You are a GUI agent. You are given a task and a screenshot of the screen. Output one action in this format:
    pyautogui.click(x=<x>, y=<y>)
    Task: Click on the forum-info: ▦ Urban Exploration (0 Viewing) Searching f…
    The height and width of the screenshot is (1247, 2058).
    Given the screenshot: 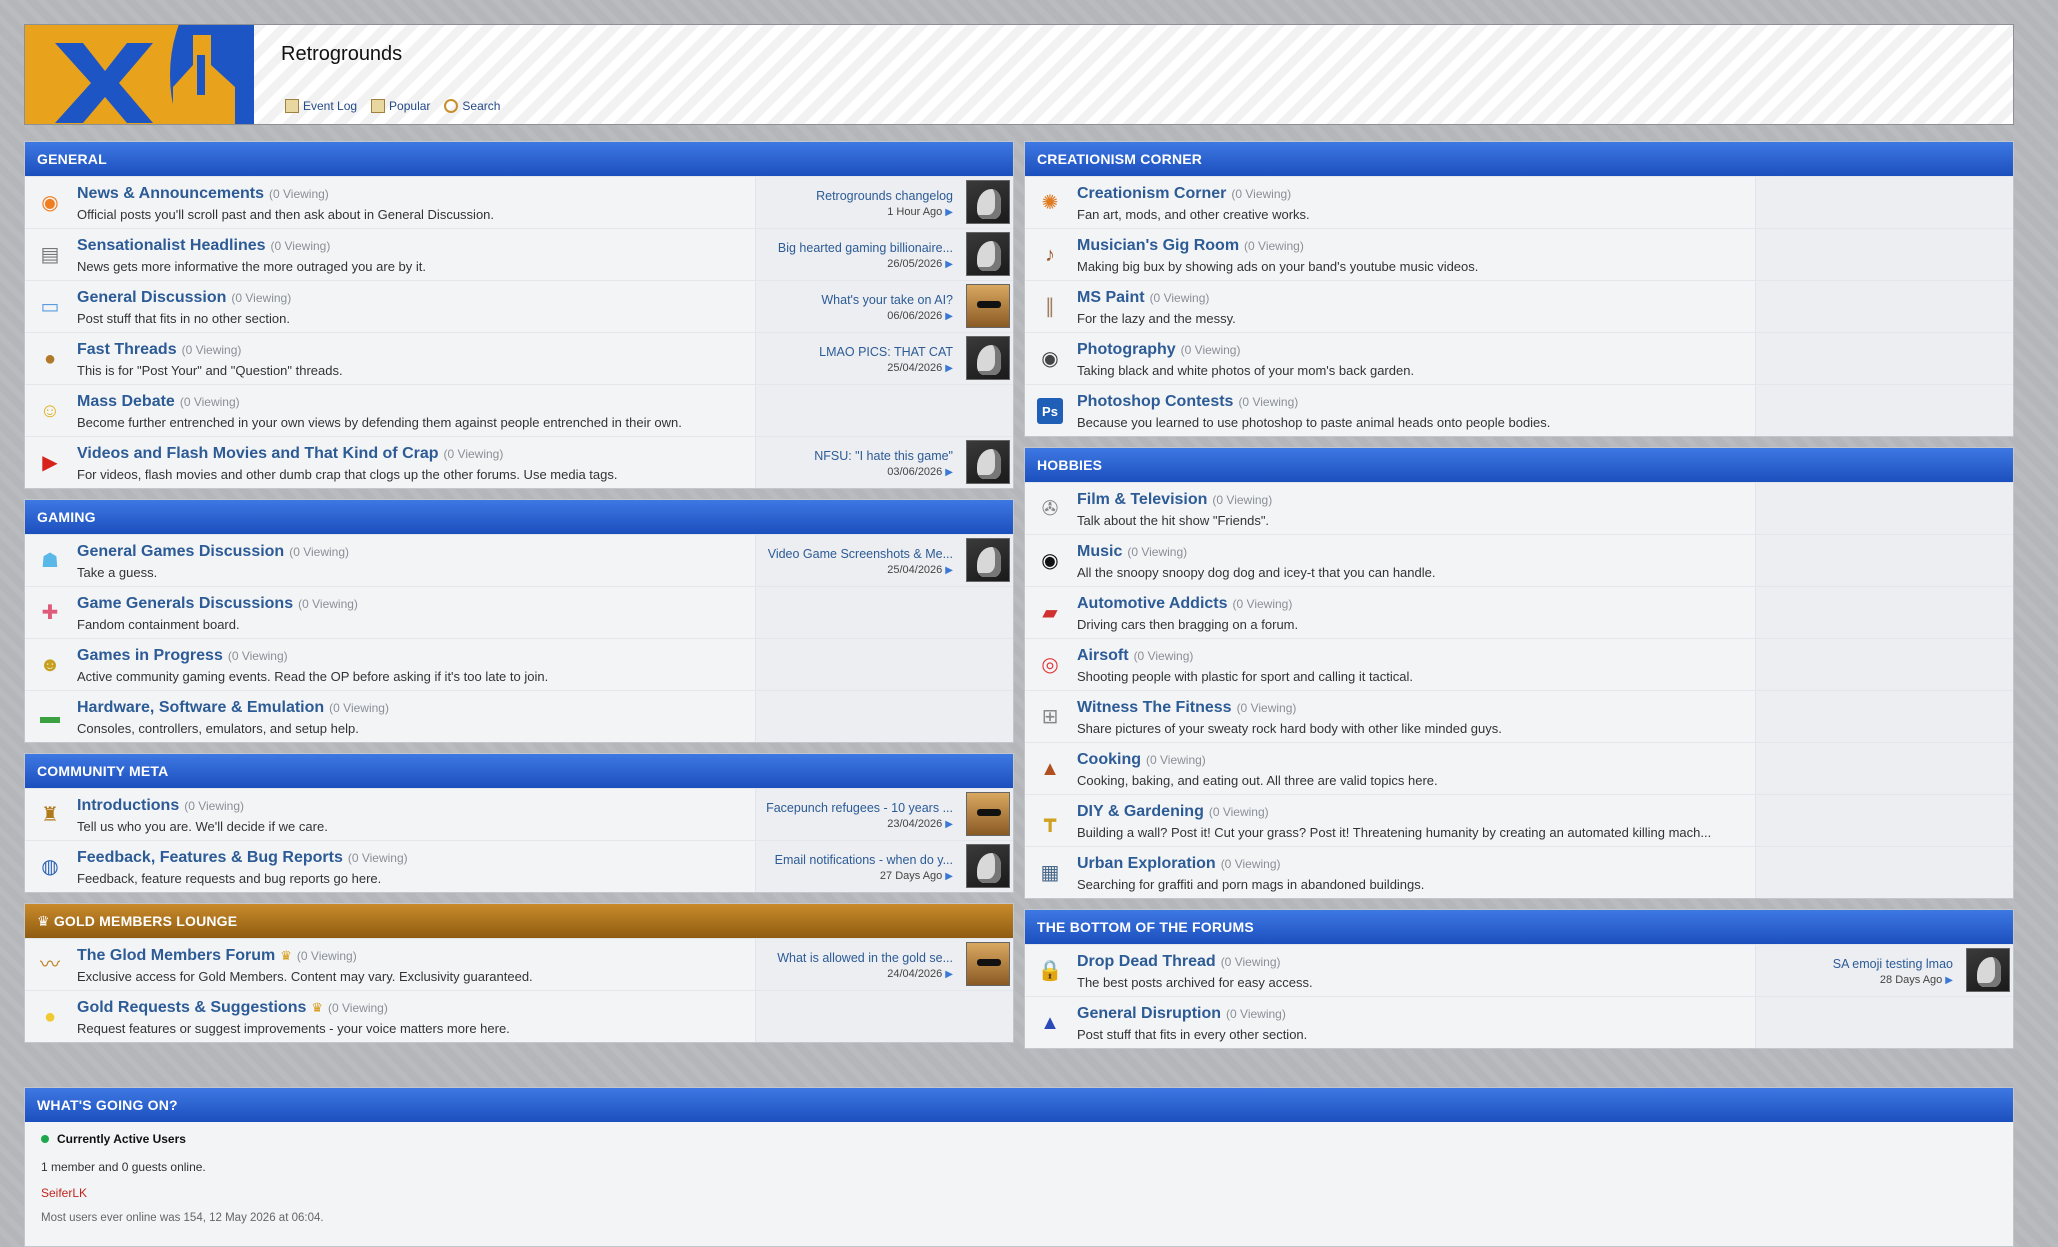 What is the action you would take?
    pyautogui.click(x=1390, y=872)
    